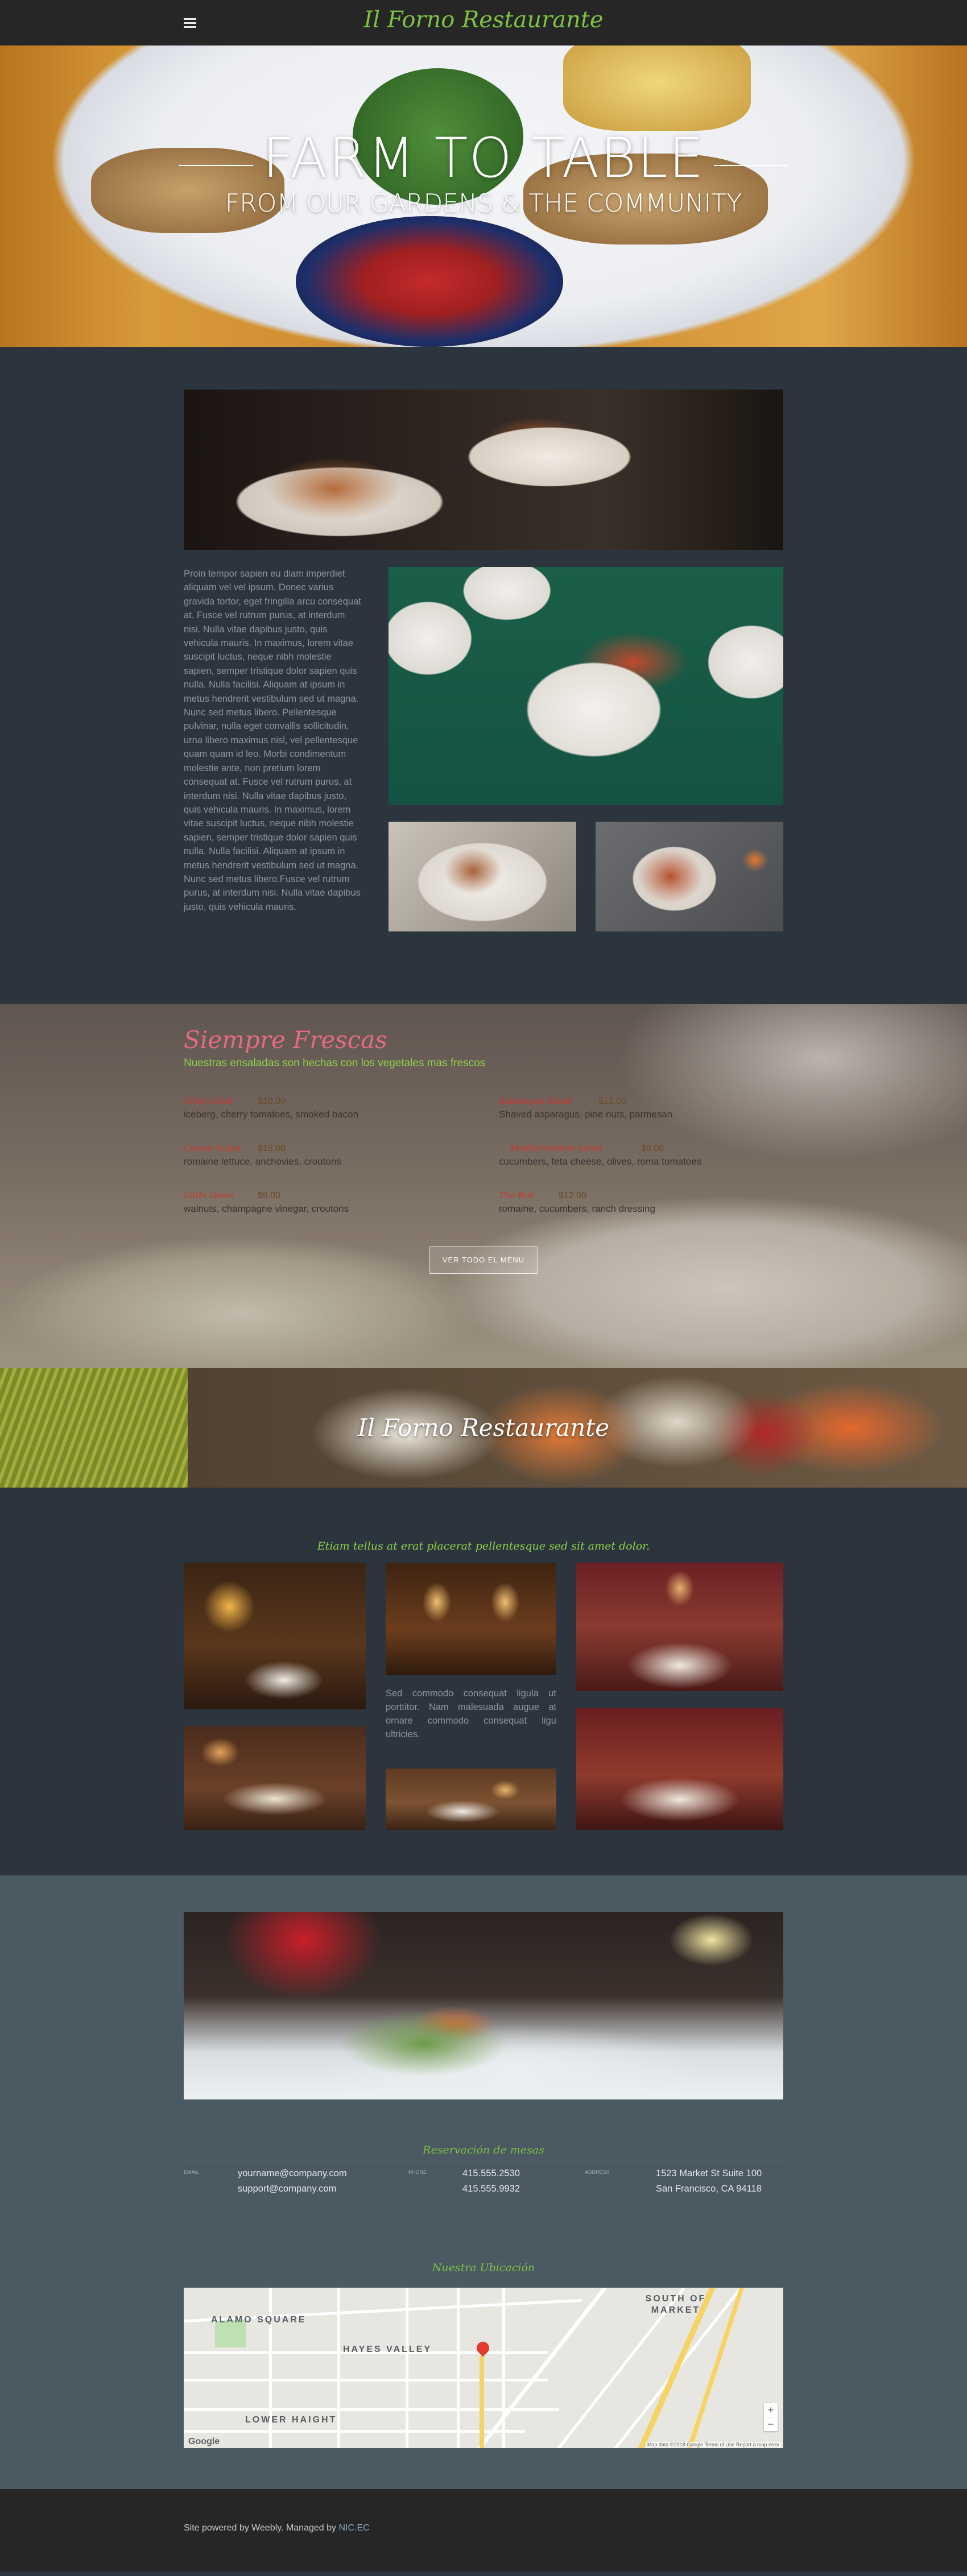 This screenshot has width=967, height=2576. What do you see at coordinates (482, 876) in the screenshot?
I see `plated-dish-image` at bounding box center [482, 876].